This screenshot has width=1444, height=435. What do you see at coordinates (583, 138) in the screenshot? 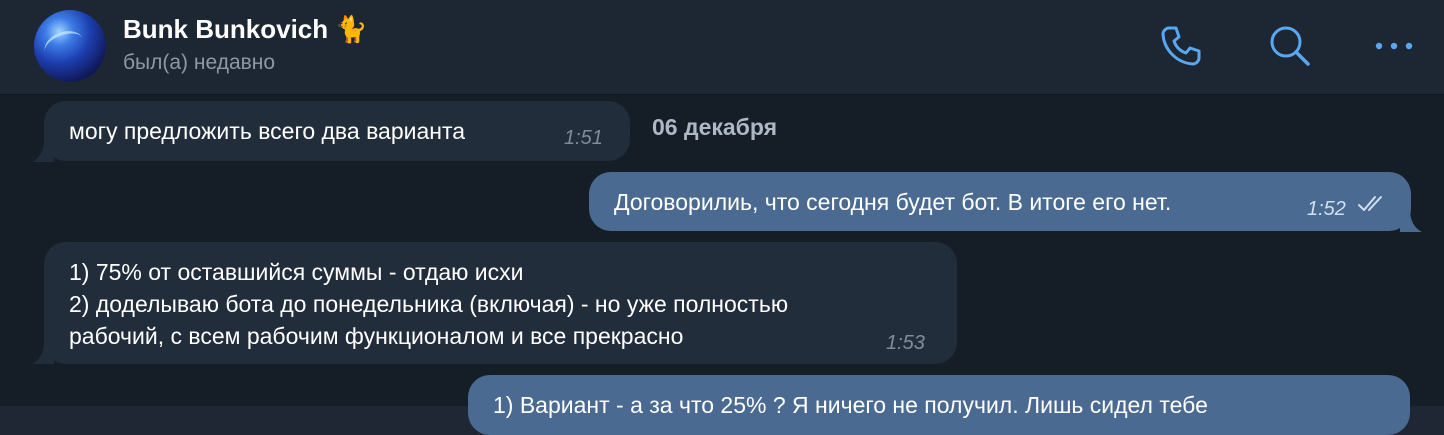
I see `message-time: 1:51` at bounding box center [583, 138].